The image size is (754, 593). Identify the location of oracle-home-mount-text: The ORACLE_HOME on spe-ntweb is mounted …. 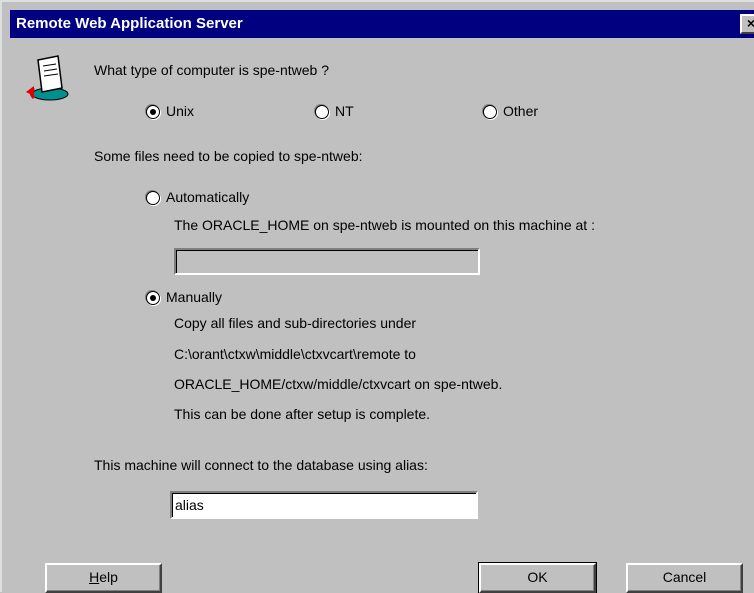
(384, 225).